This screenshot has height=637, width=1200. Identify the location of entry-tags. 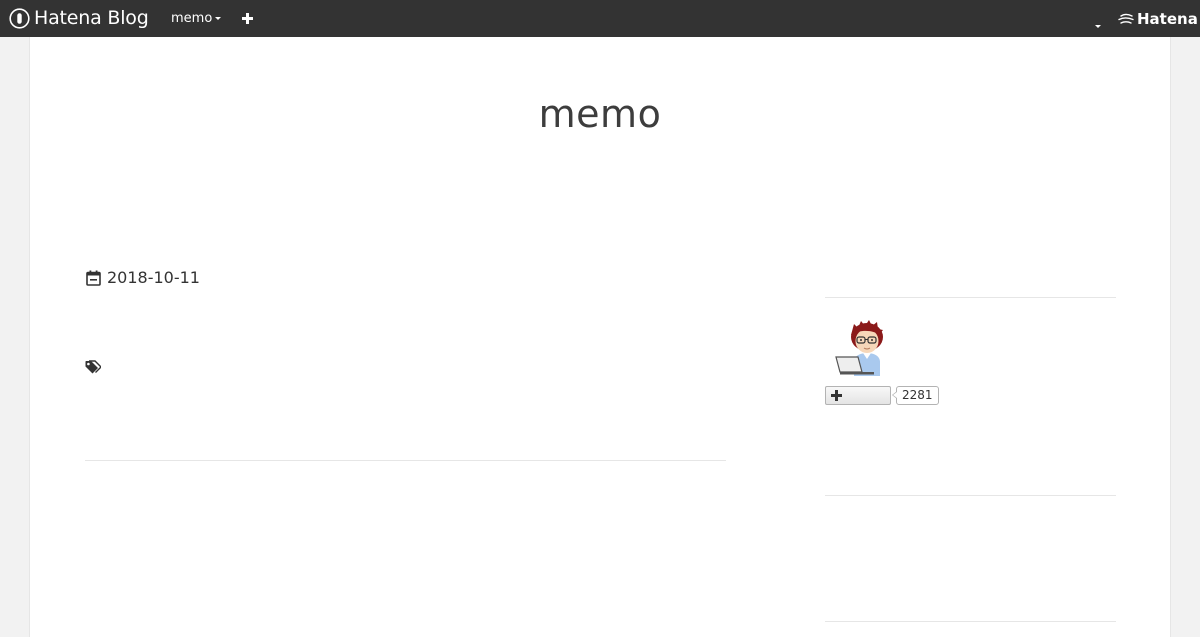
(93, 367).